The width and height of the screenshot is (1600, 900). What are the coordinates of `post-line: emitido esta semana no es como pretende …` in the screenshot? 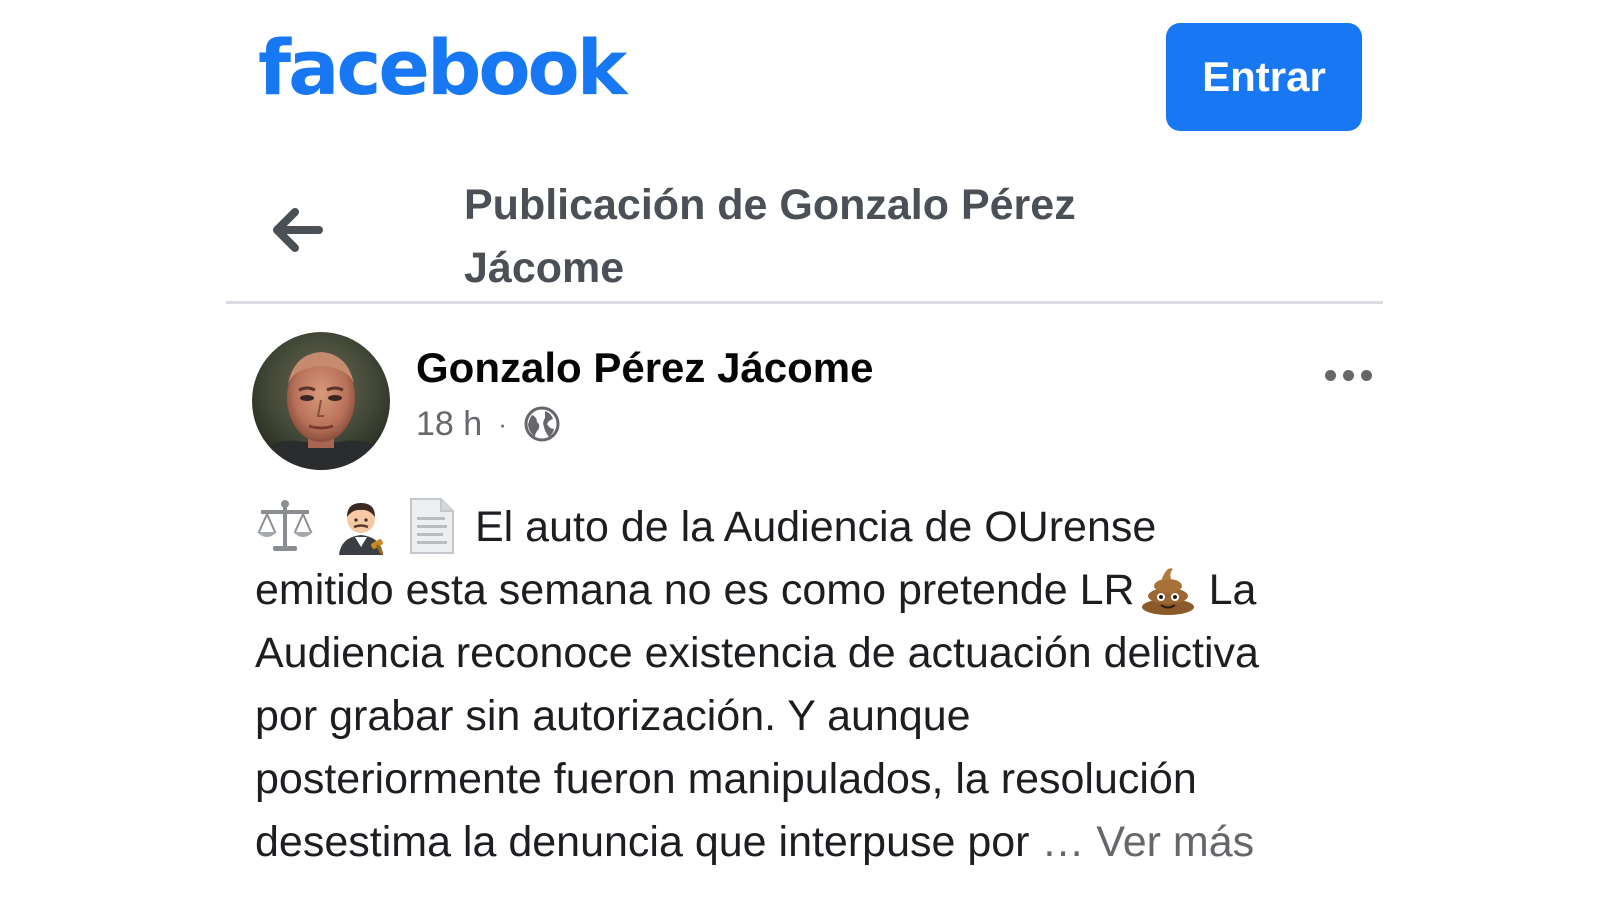 It's located at (820, 590).